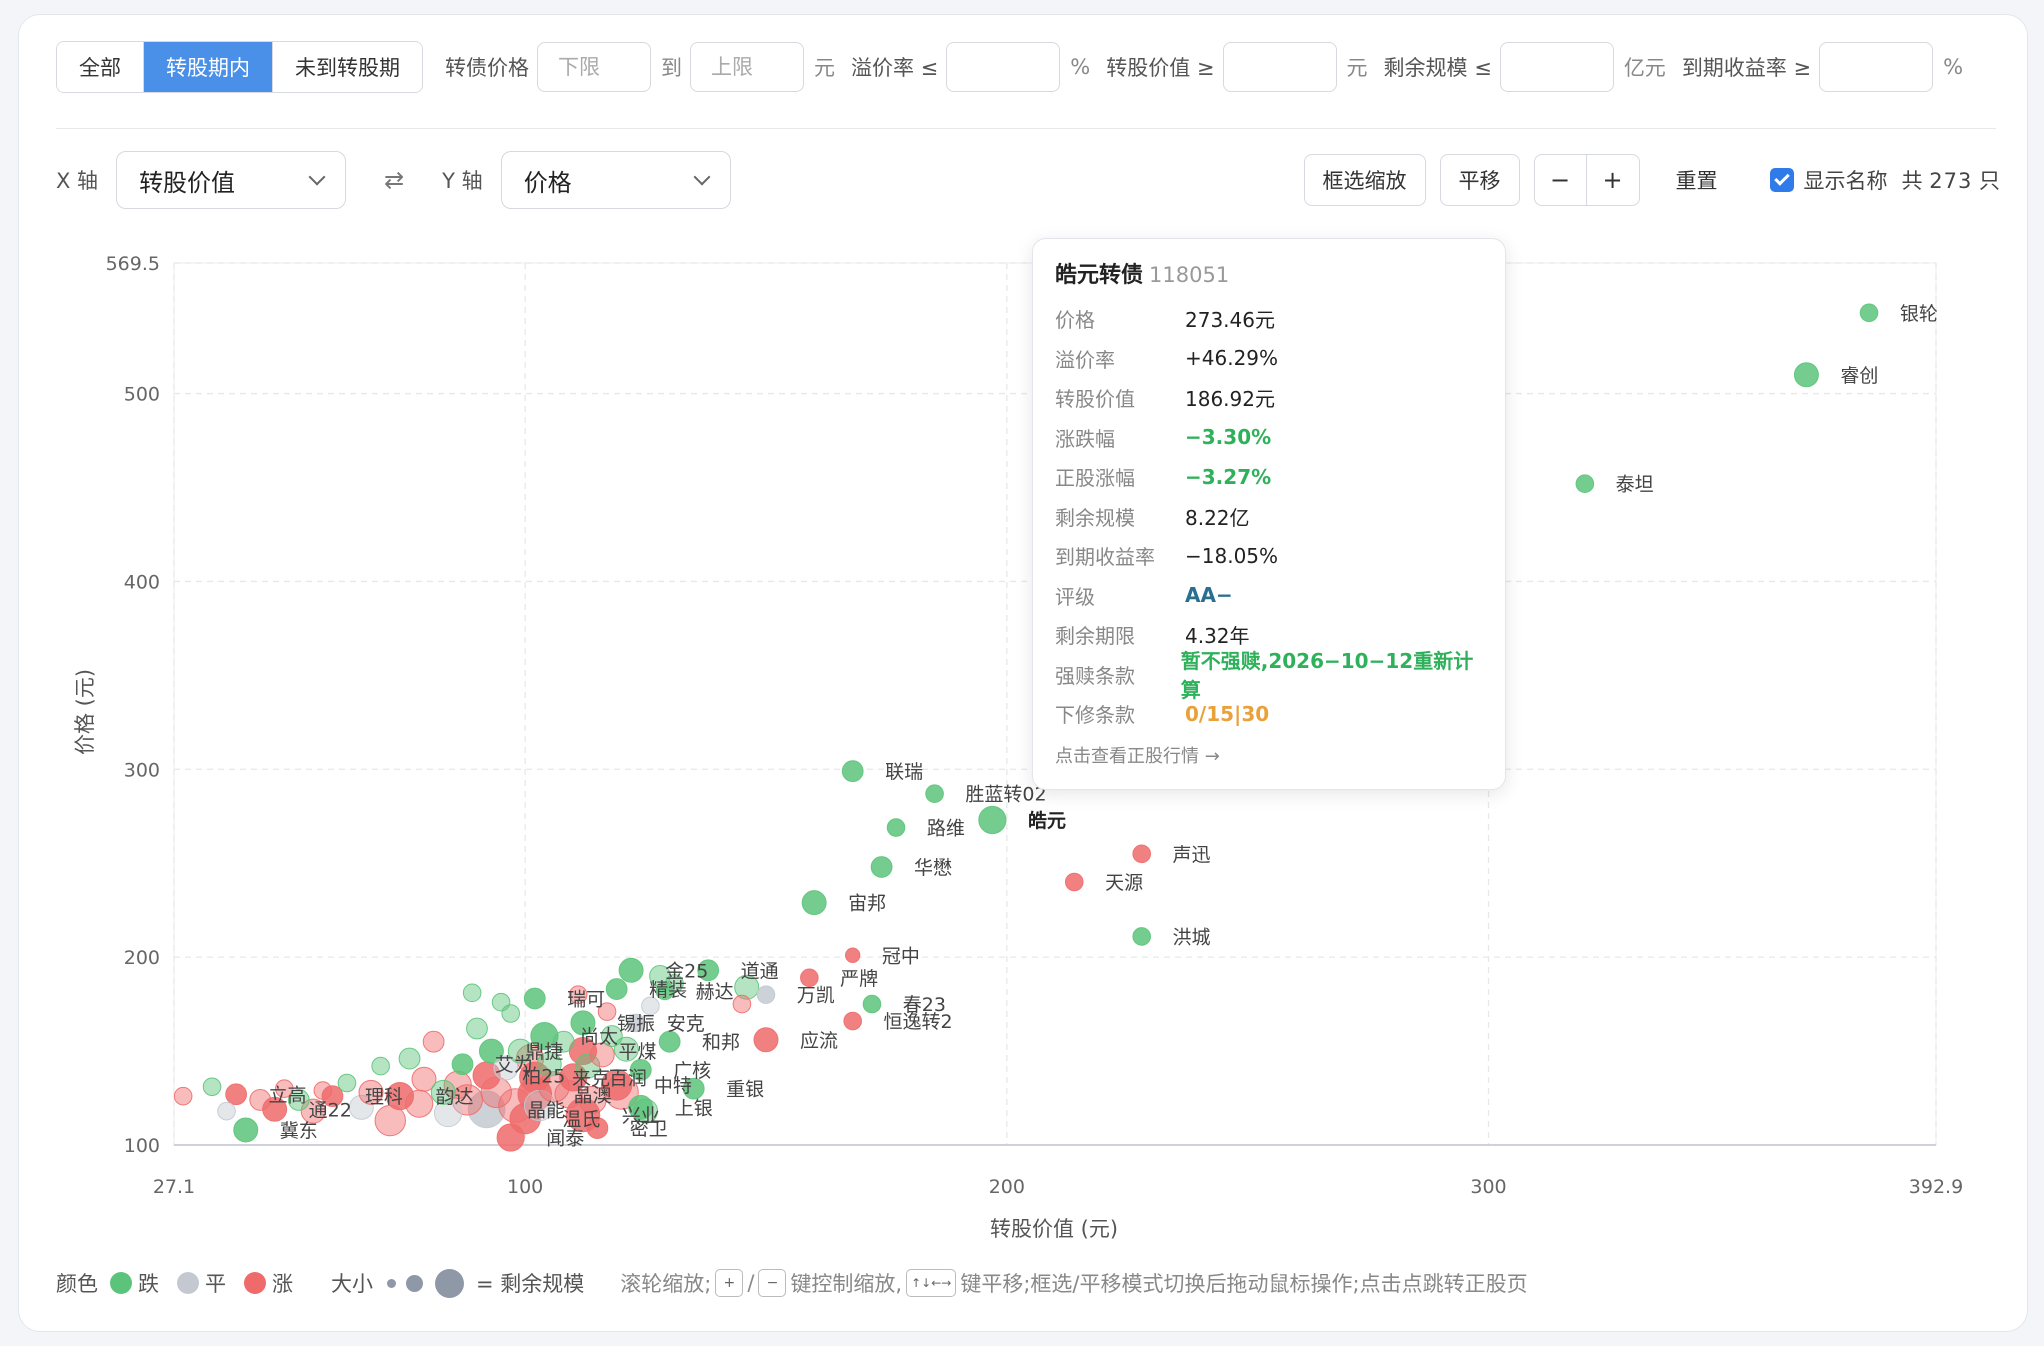 The image size is (2044, 1346). Describe the element at coordinates (1189, 275) in the screenshot. I see `tooltip-code: 118051` at that location.